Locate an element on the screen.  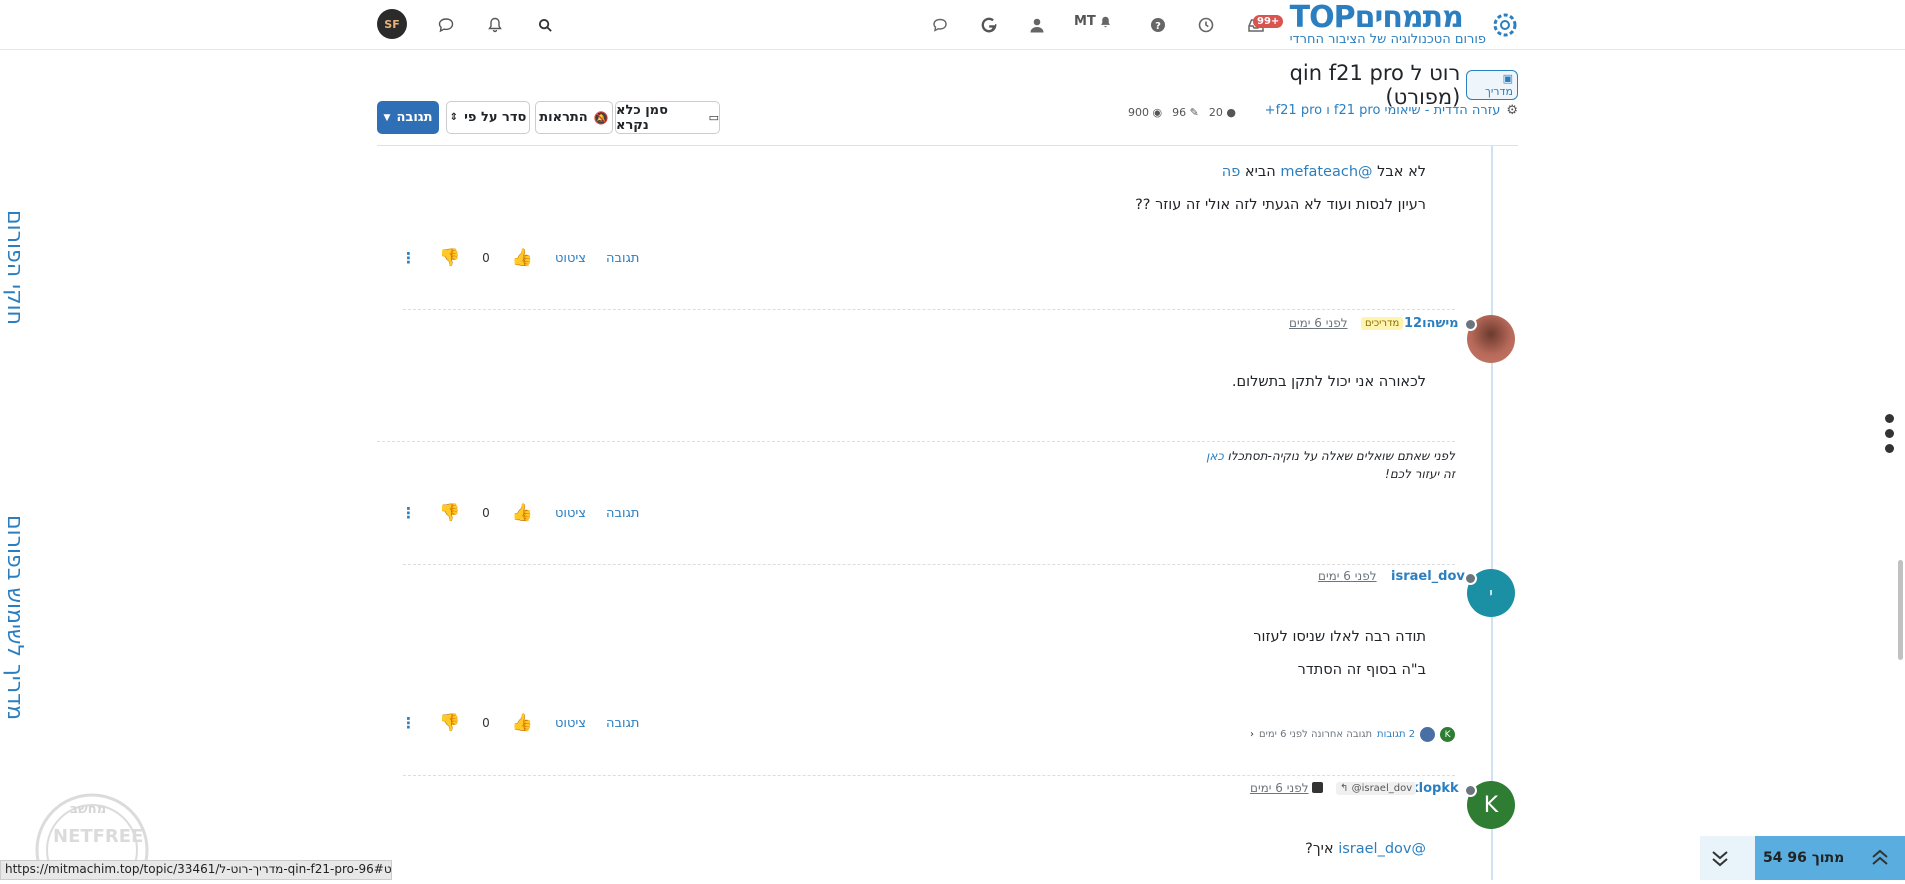
reply-button: ▼ תגובה is located at coordinates (408, 117).